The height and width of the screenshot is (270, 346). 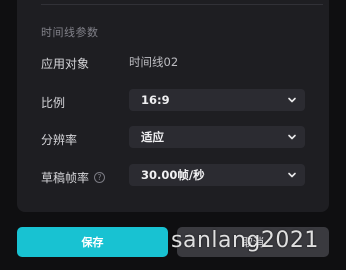 I want to click on ratio-label-text: 比例, so click(x=53, y=103).